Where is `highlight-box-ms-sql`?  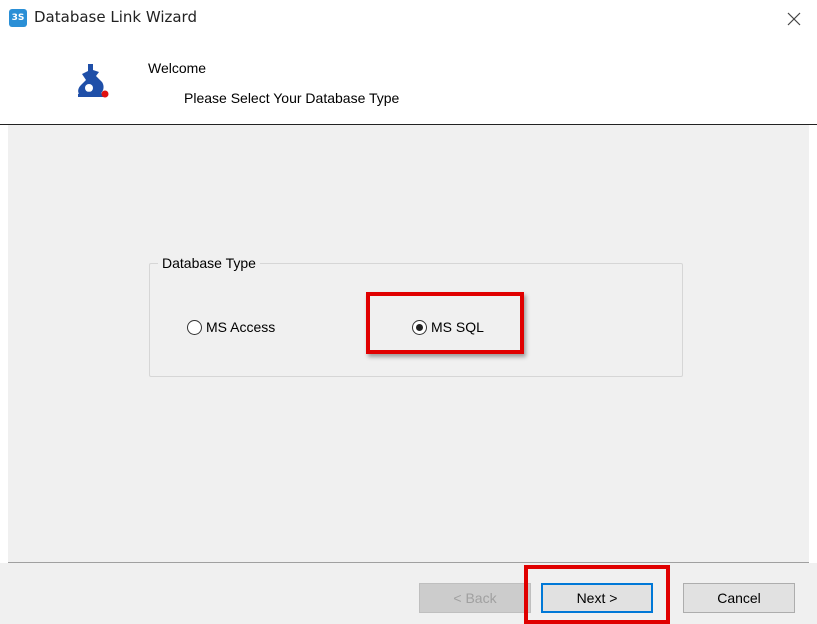 highlight-box-ms-sql is located at coordinates (445, 323).